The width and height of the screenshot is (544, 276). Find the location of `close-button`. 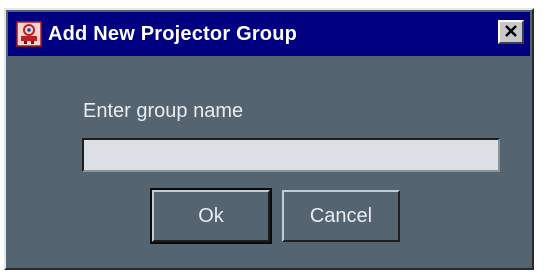

close-button is located at coordinates (511, 32).